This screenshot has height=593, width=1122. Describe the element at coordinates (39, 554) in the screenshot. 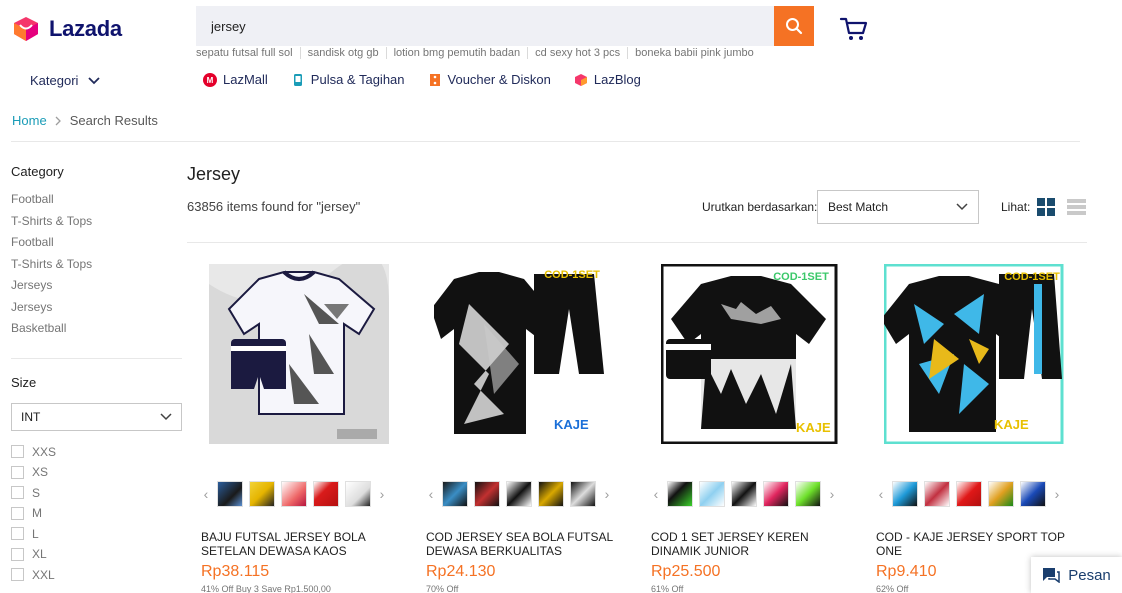

I see `size-label: XL` at that location.